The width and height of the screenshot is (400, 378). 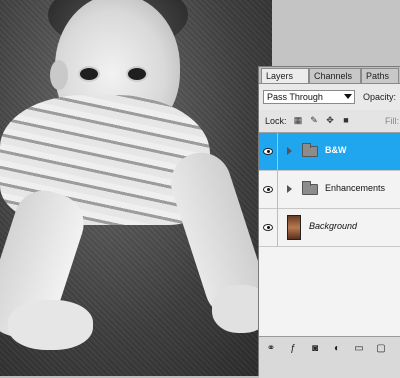 What do you see at coordinates (285, 75) in the screenshot?
I see `tab-layers: Layers` at bounding box center [285, 75].